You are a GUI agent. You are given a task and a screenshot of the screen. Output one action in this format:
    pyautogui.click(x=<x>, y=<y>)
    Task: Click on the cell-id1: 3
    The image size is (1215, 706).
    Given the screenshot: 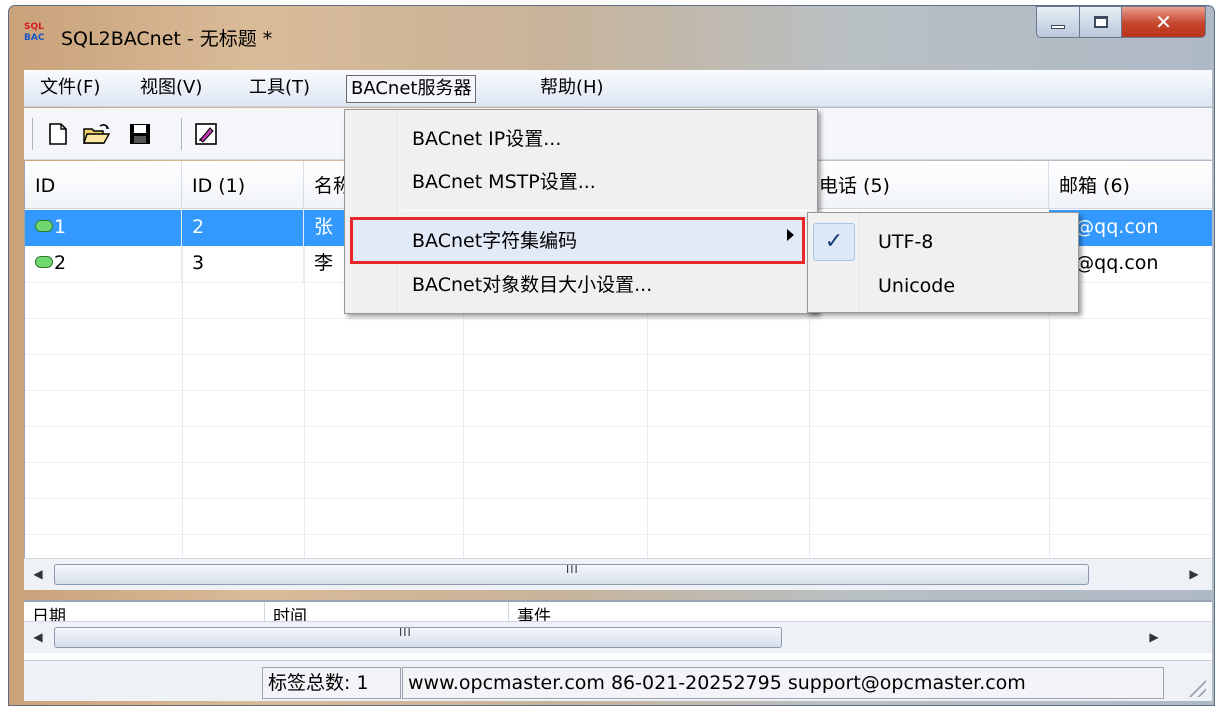 What is the action you would take?
    pyautogui.click(x=243, y=264)
    